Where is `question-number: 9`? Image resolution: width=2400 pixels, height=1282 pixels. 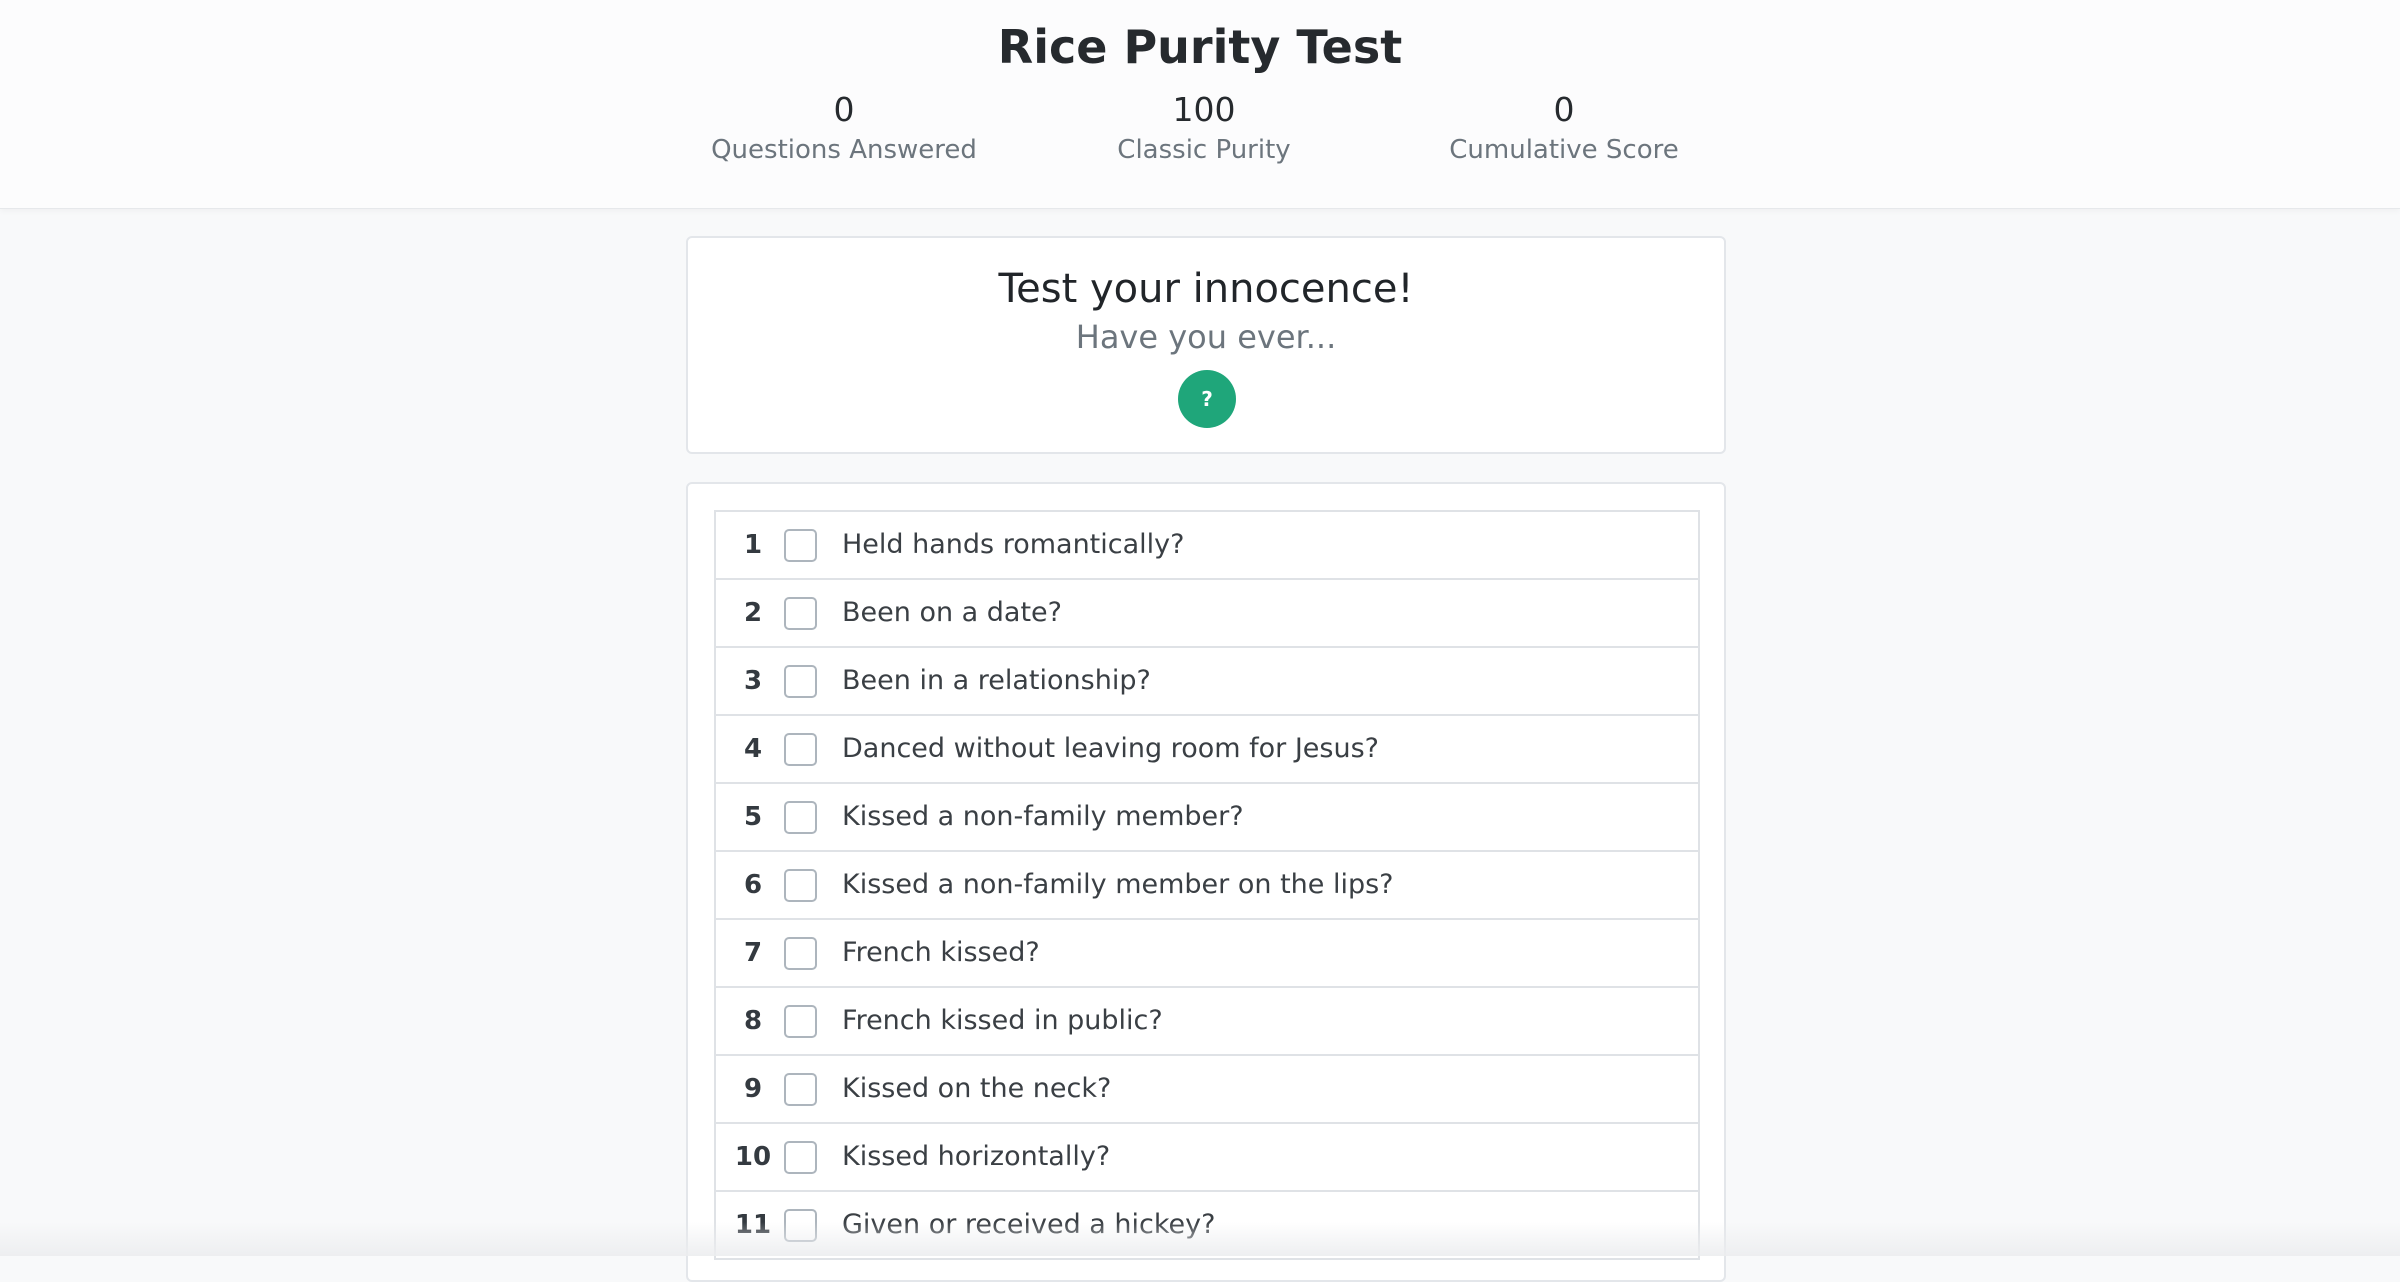 question-number: 9 is located at coordinates (753, 1089).